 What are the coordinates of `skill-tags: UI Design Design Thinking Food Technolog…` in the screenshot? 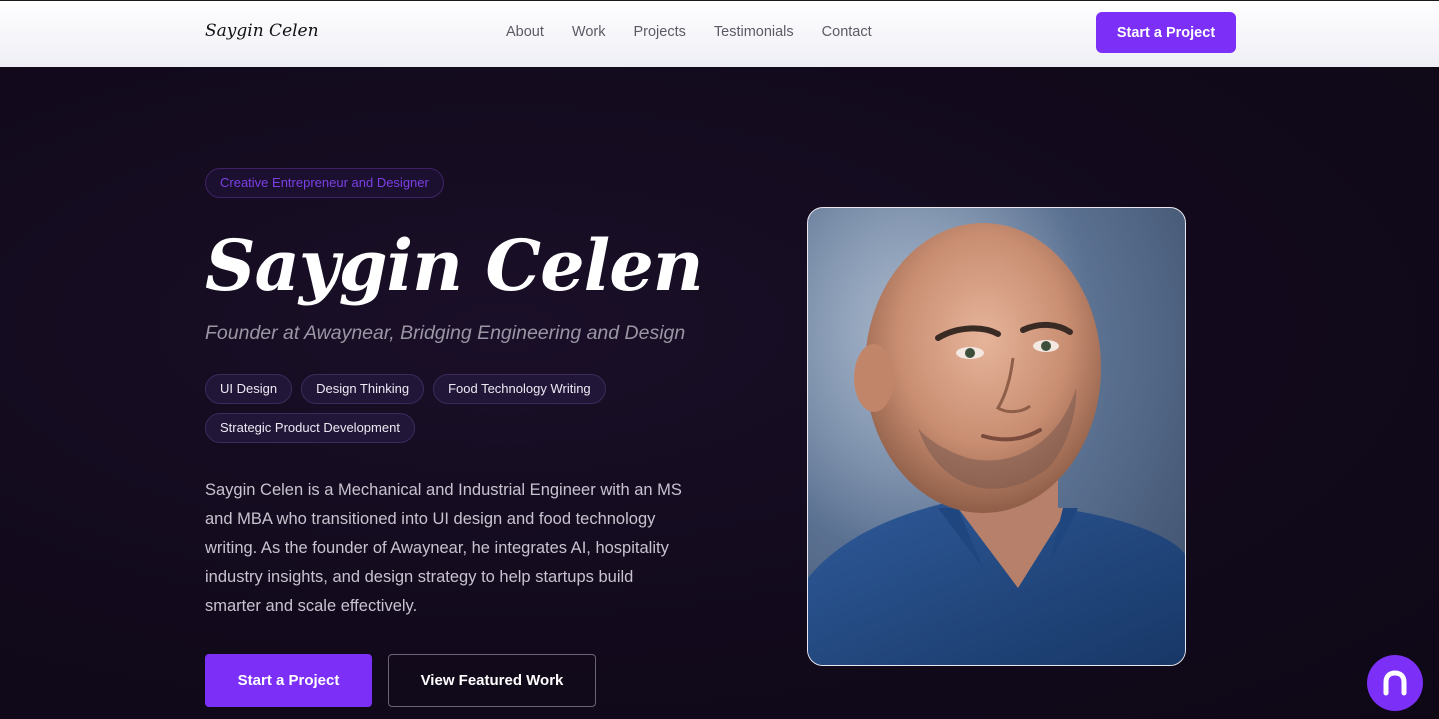 It's located at (425, 408).